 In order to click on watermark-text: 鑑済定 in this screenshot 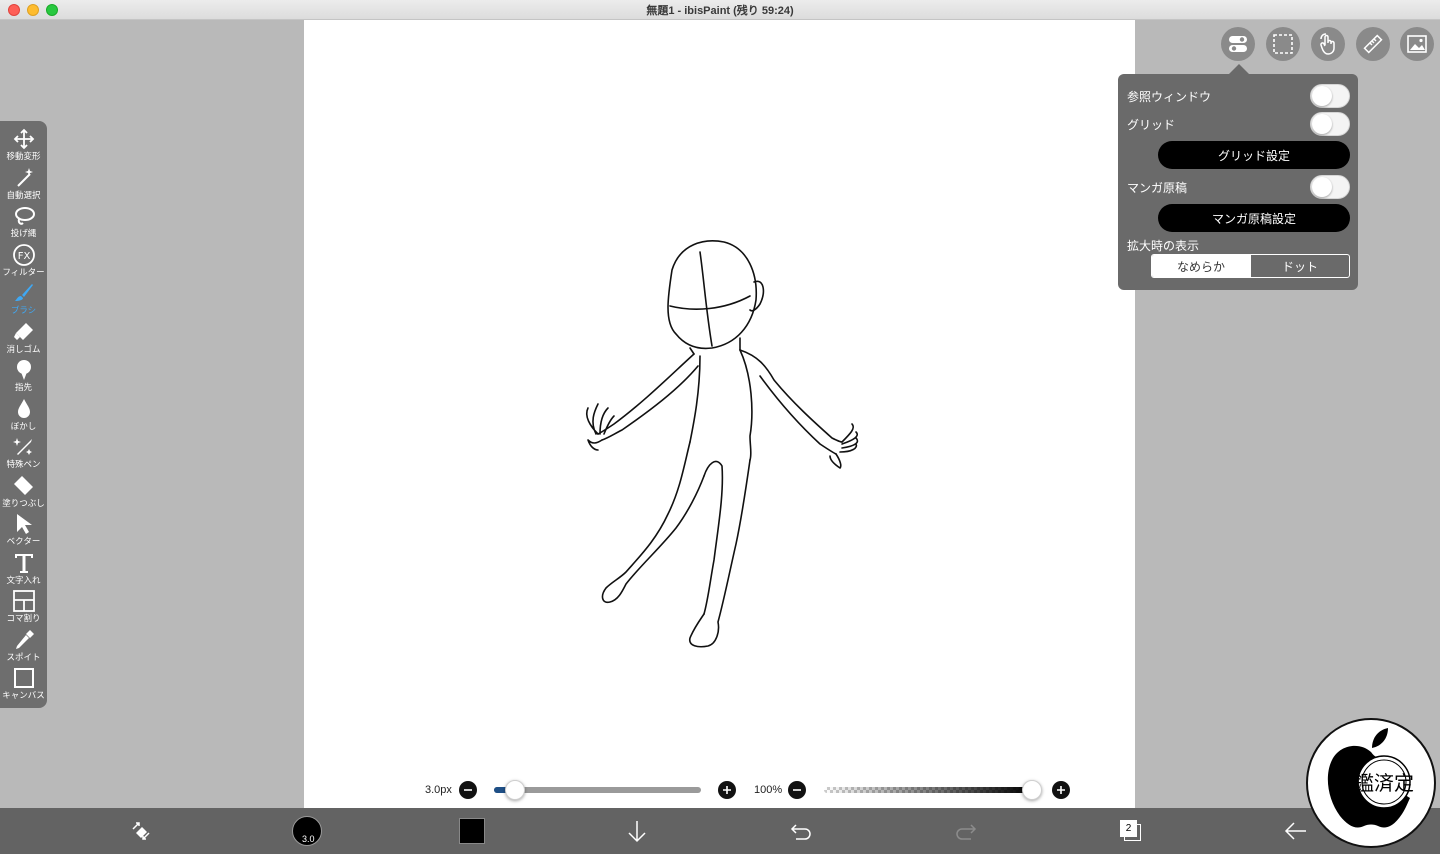, I will do `click(1384, 783)`.